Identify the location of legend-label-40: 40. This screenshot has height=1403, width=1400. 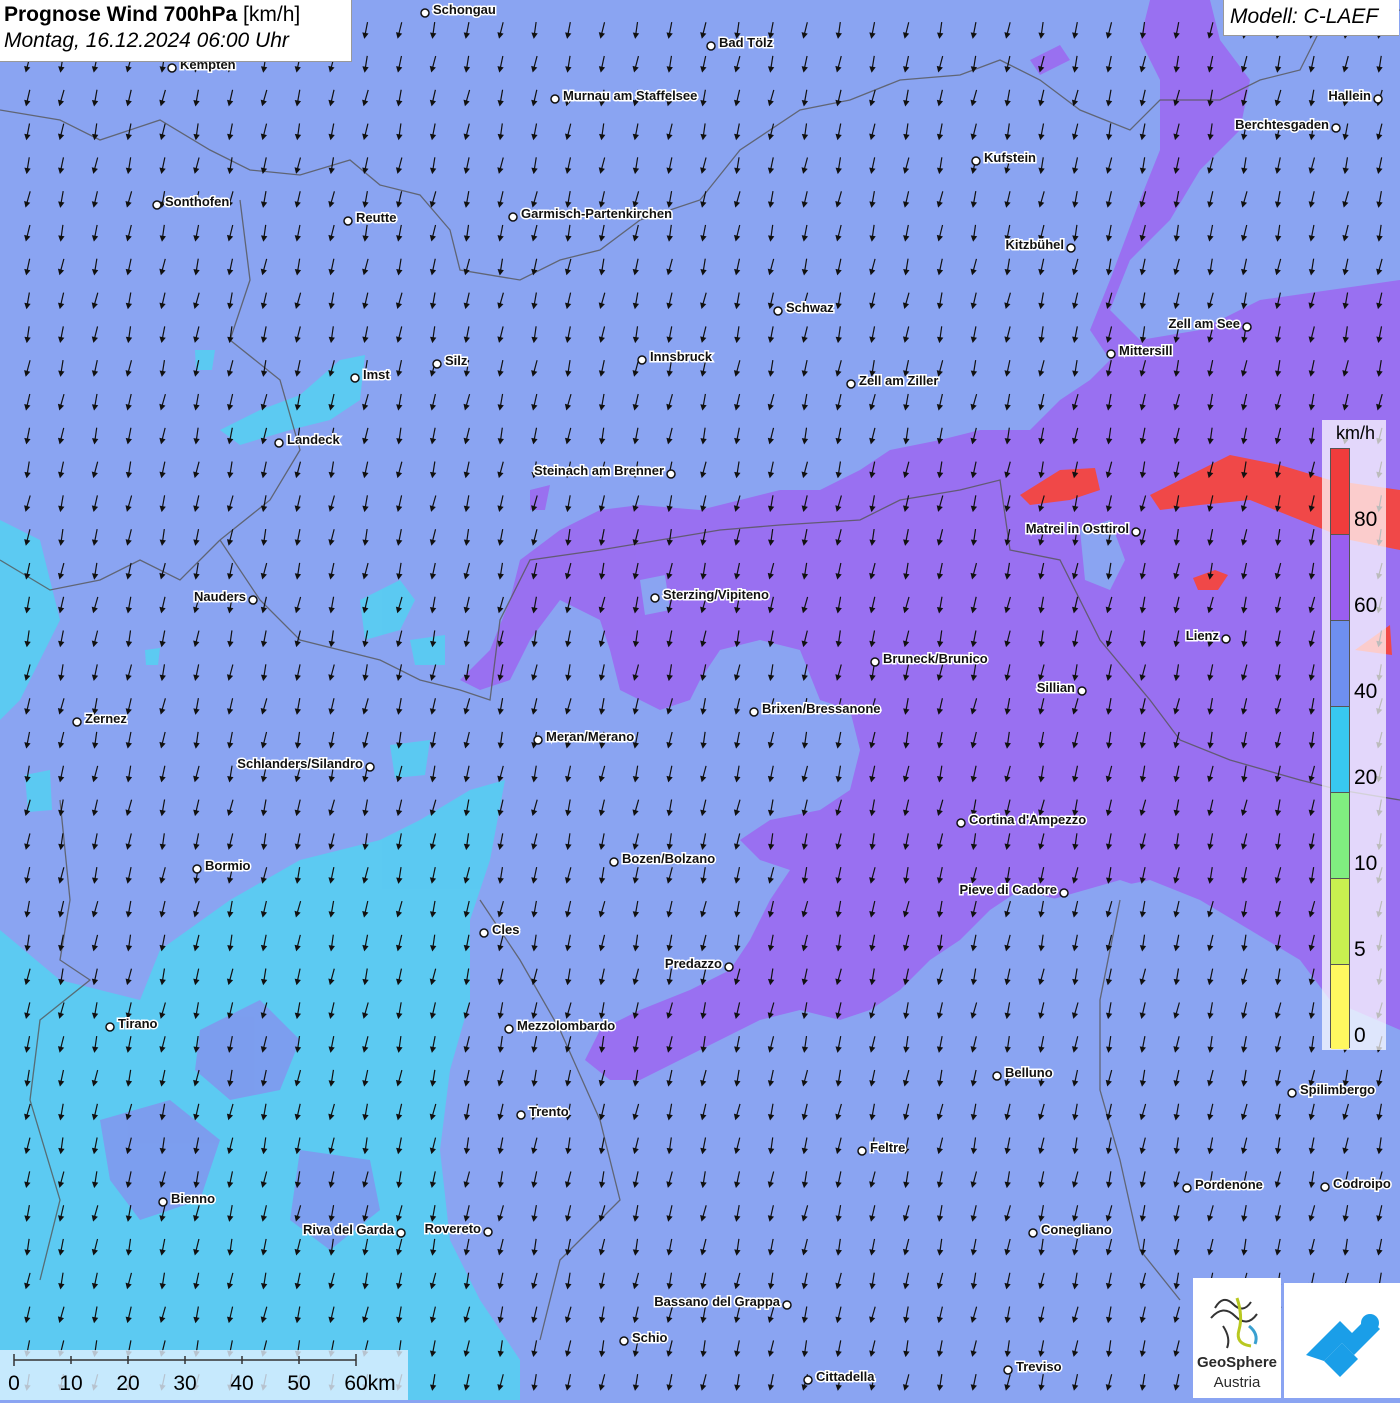
(1366, 691).